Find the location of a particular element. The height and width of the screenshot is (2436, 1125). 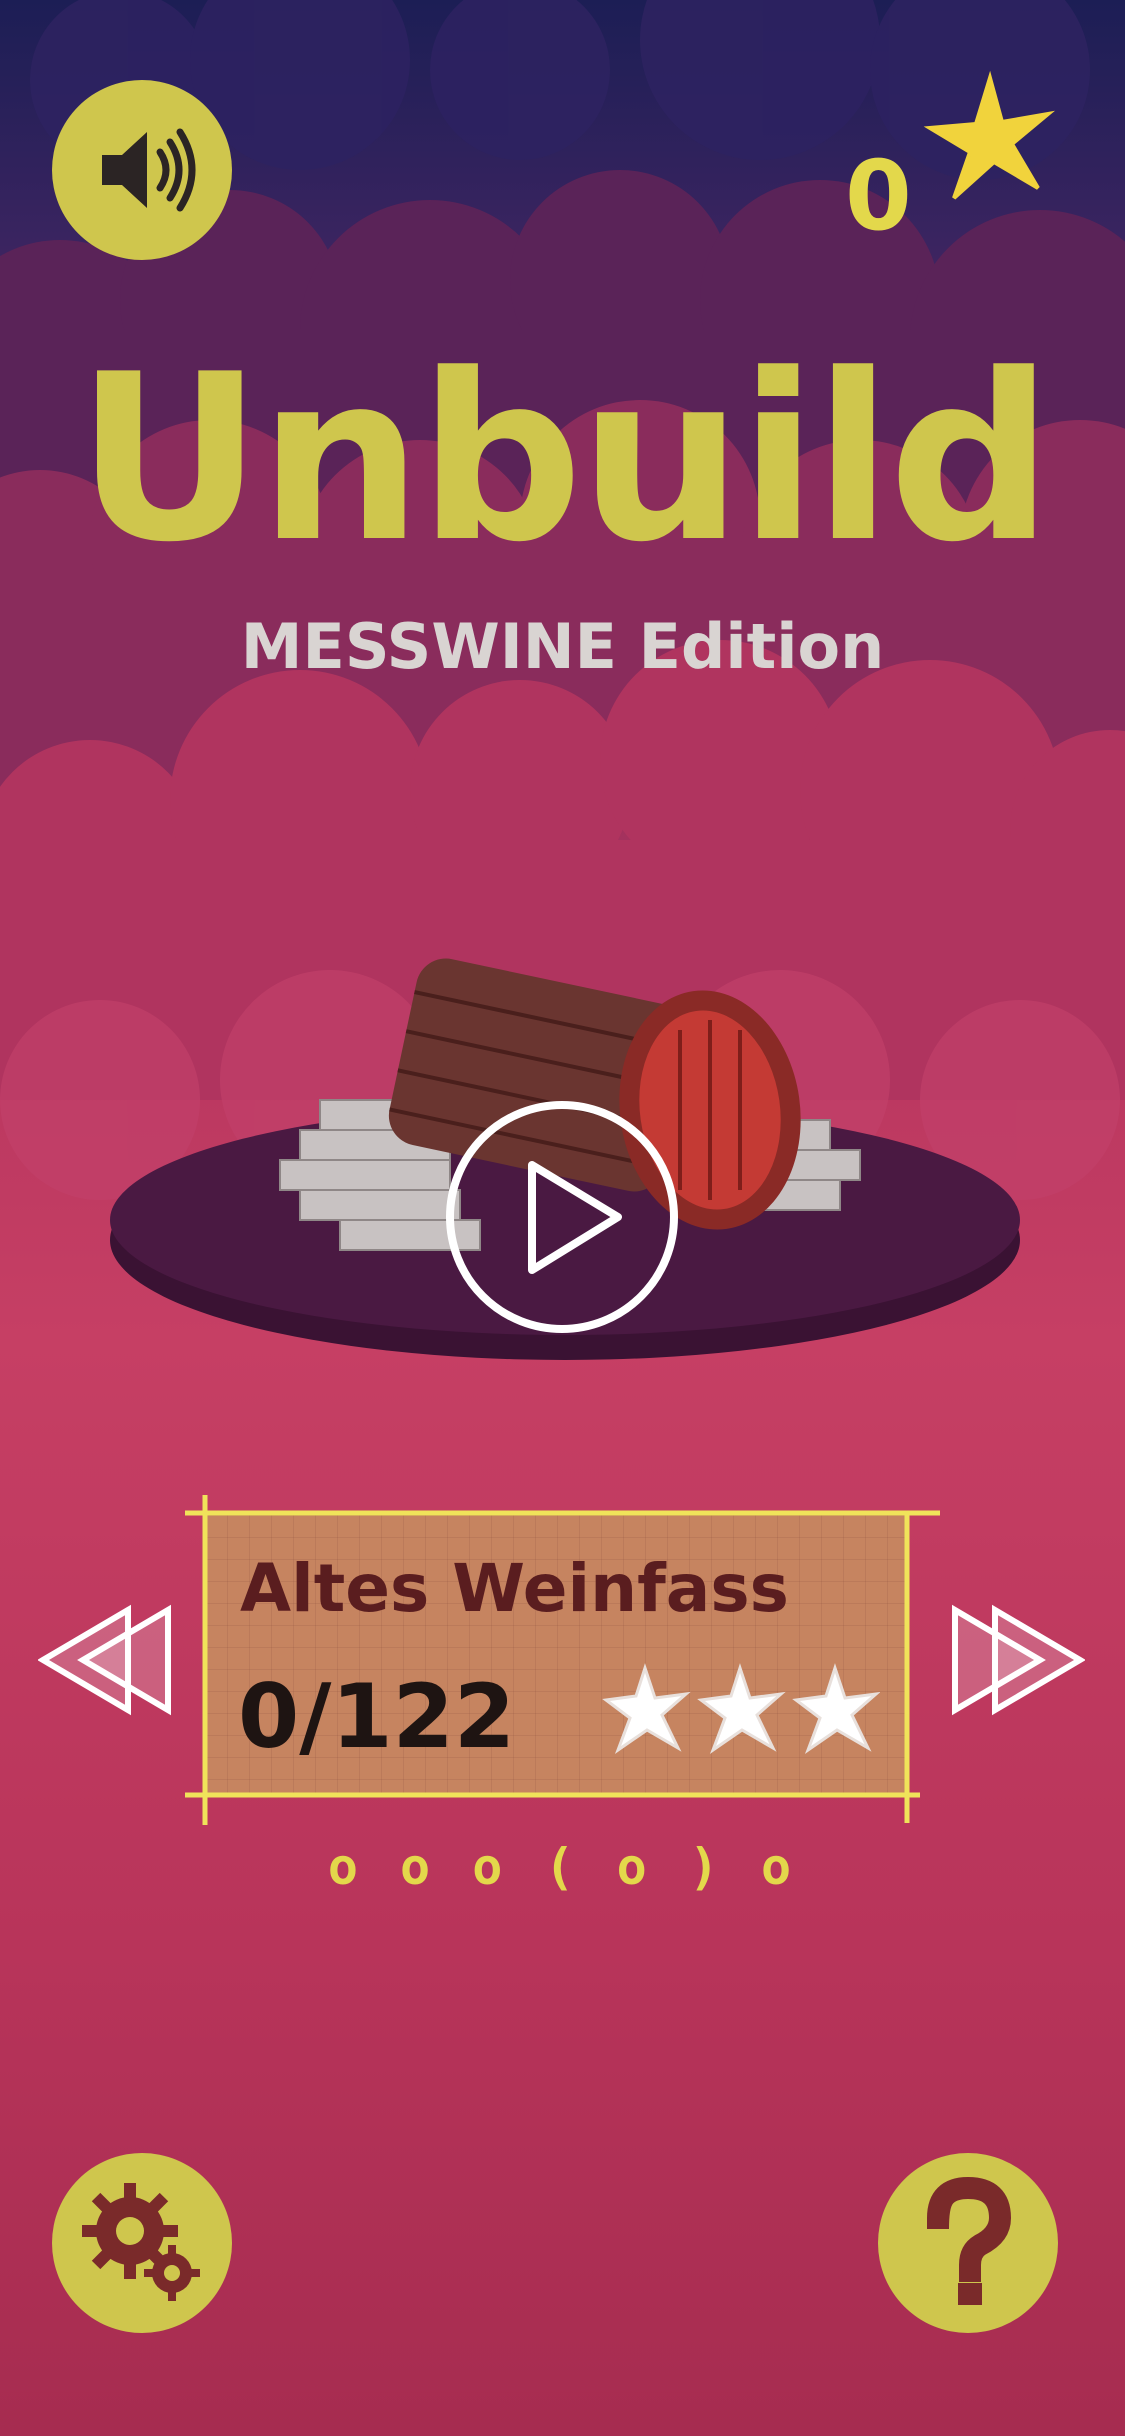

sound-toggle-button is located at coordinates (142, 170).